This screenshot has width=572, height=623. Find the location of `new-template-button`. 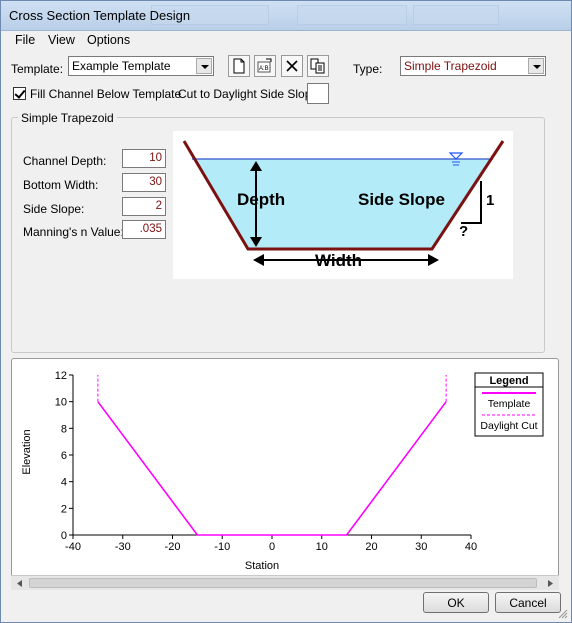

new-template-button is located at coordinates (239, 66).